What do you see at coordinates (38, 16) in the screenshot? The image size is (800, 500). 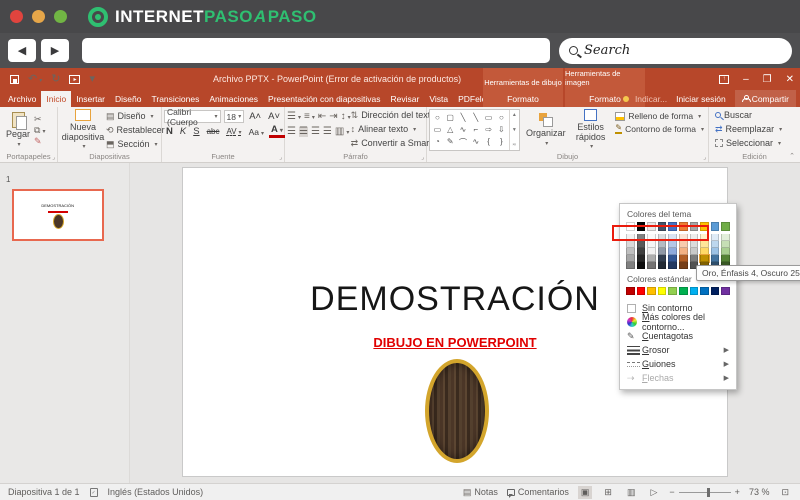 I see `window-minimize-dot` at bounding box center [38, 16].